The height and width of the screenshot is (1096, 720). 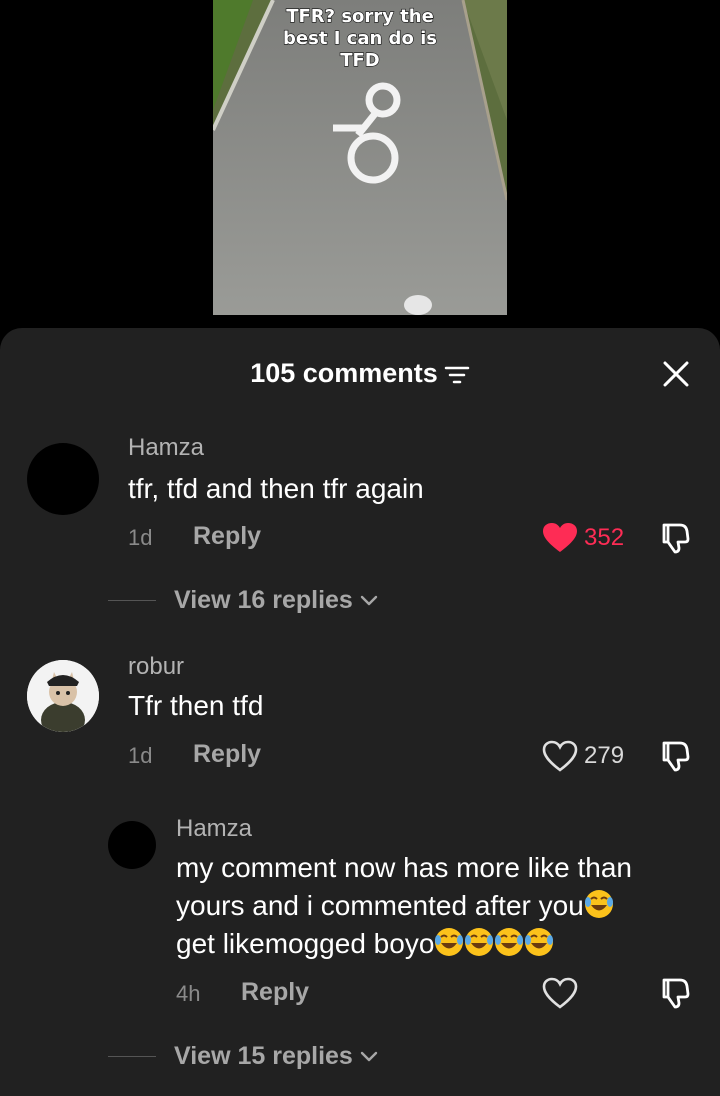 I want to click on reply-text-line-1: my comment now has more like than, so click(x=404, y=867).